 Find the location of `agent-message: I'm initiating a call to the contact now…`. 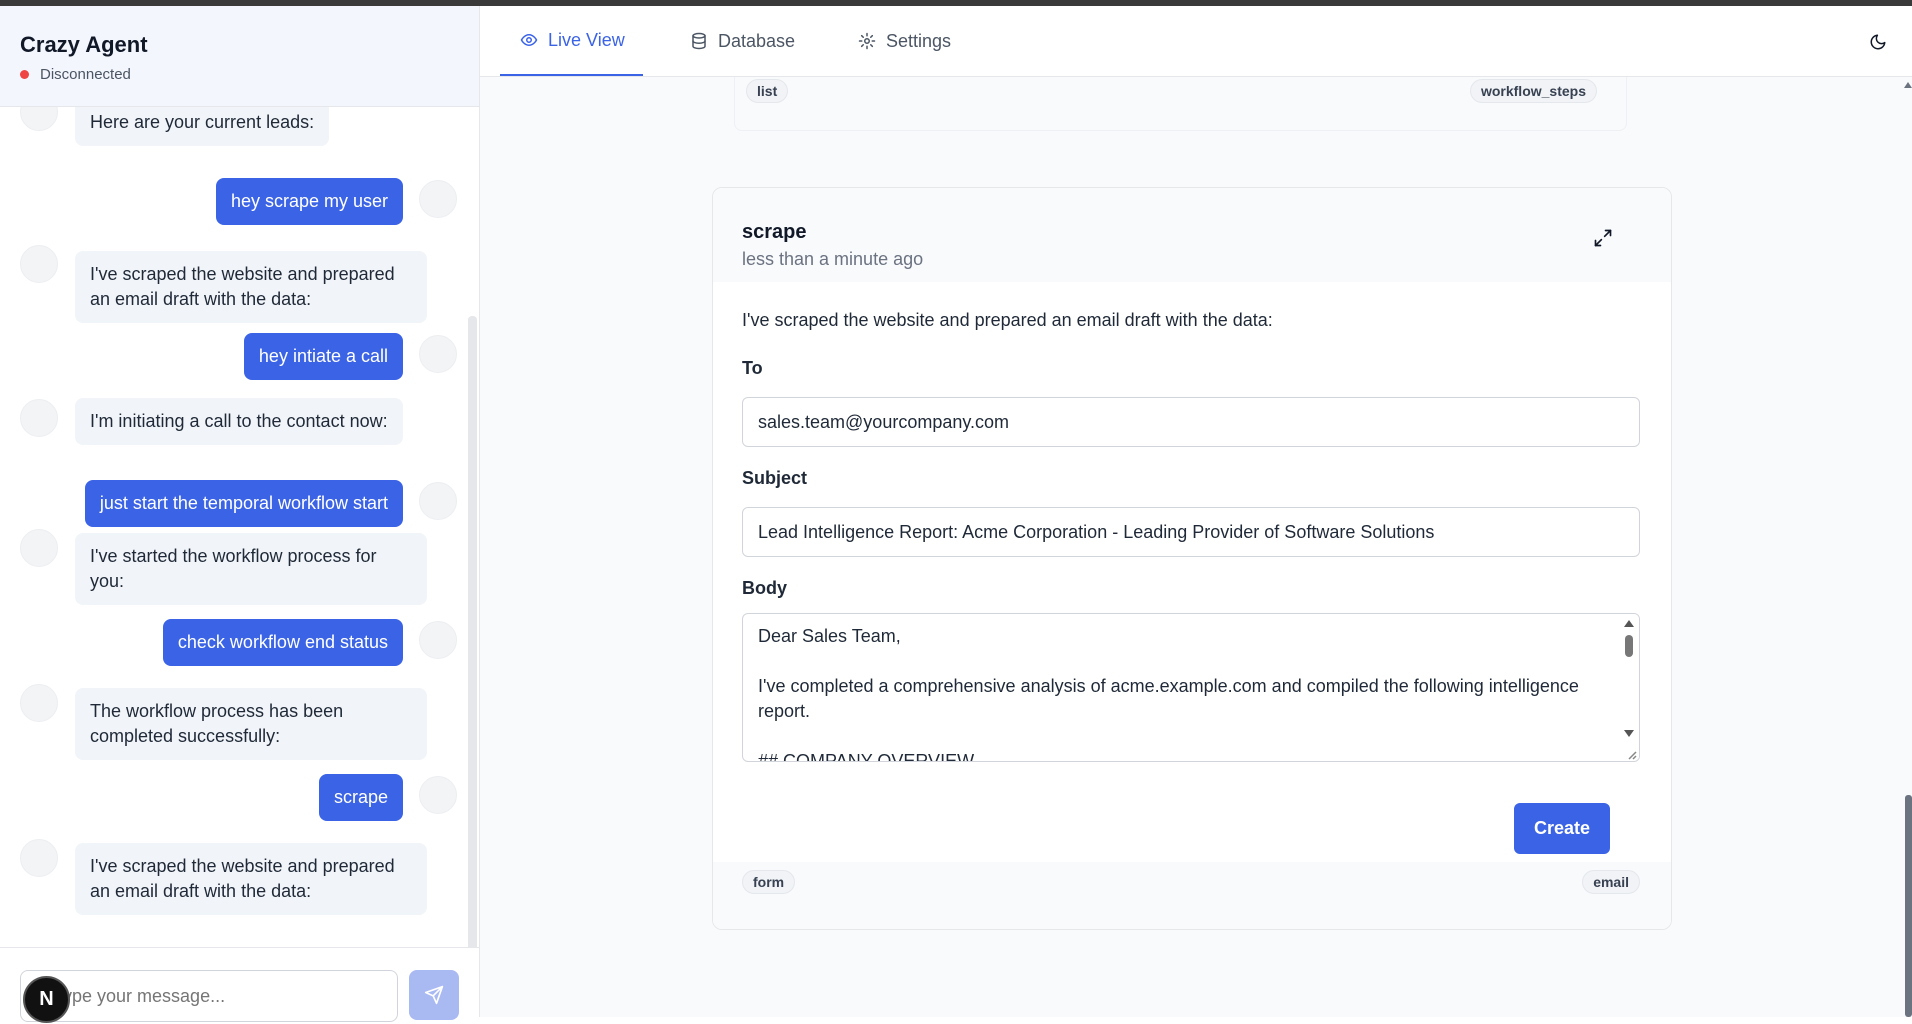

agent-message: I'm initiating a call to the contact now… is located at coordinates (239, 421).